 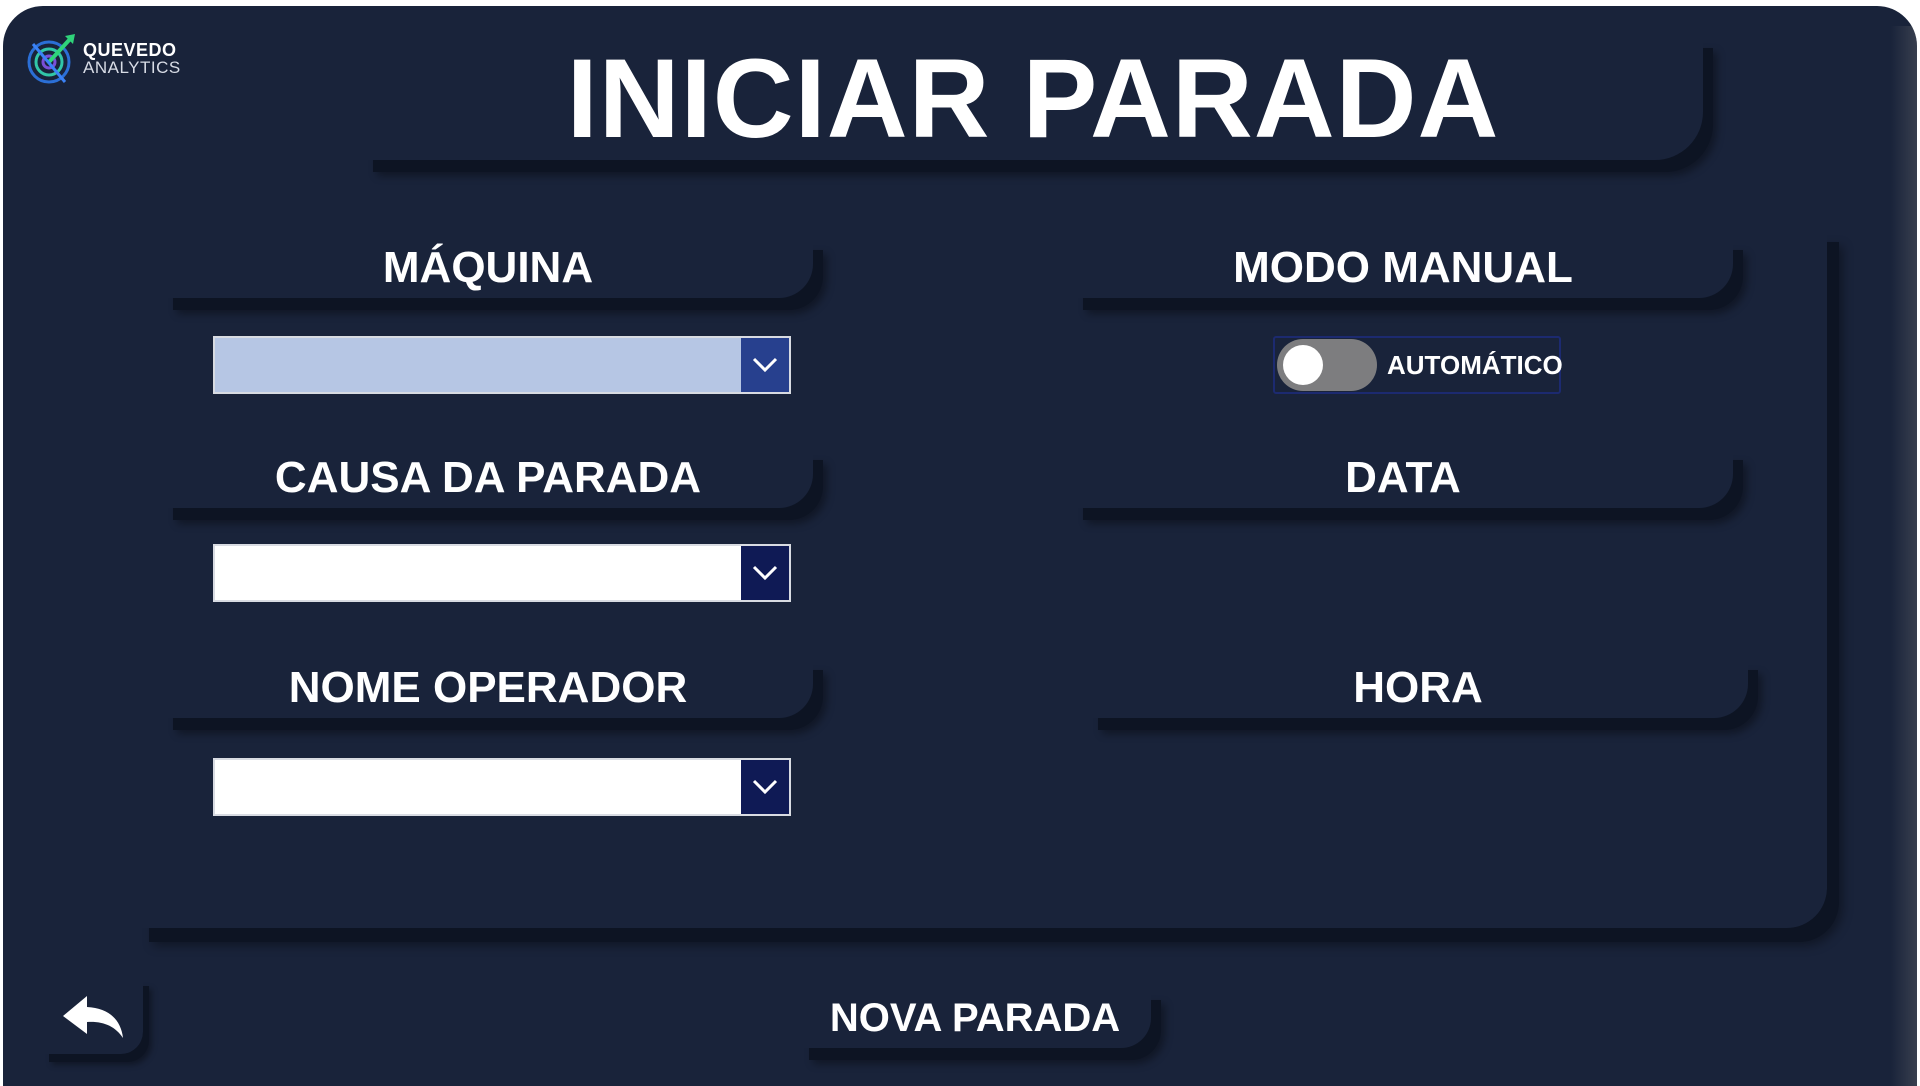 I want to click on back-button, so click(x=93, y=1016).